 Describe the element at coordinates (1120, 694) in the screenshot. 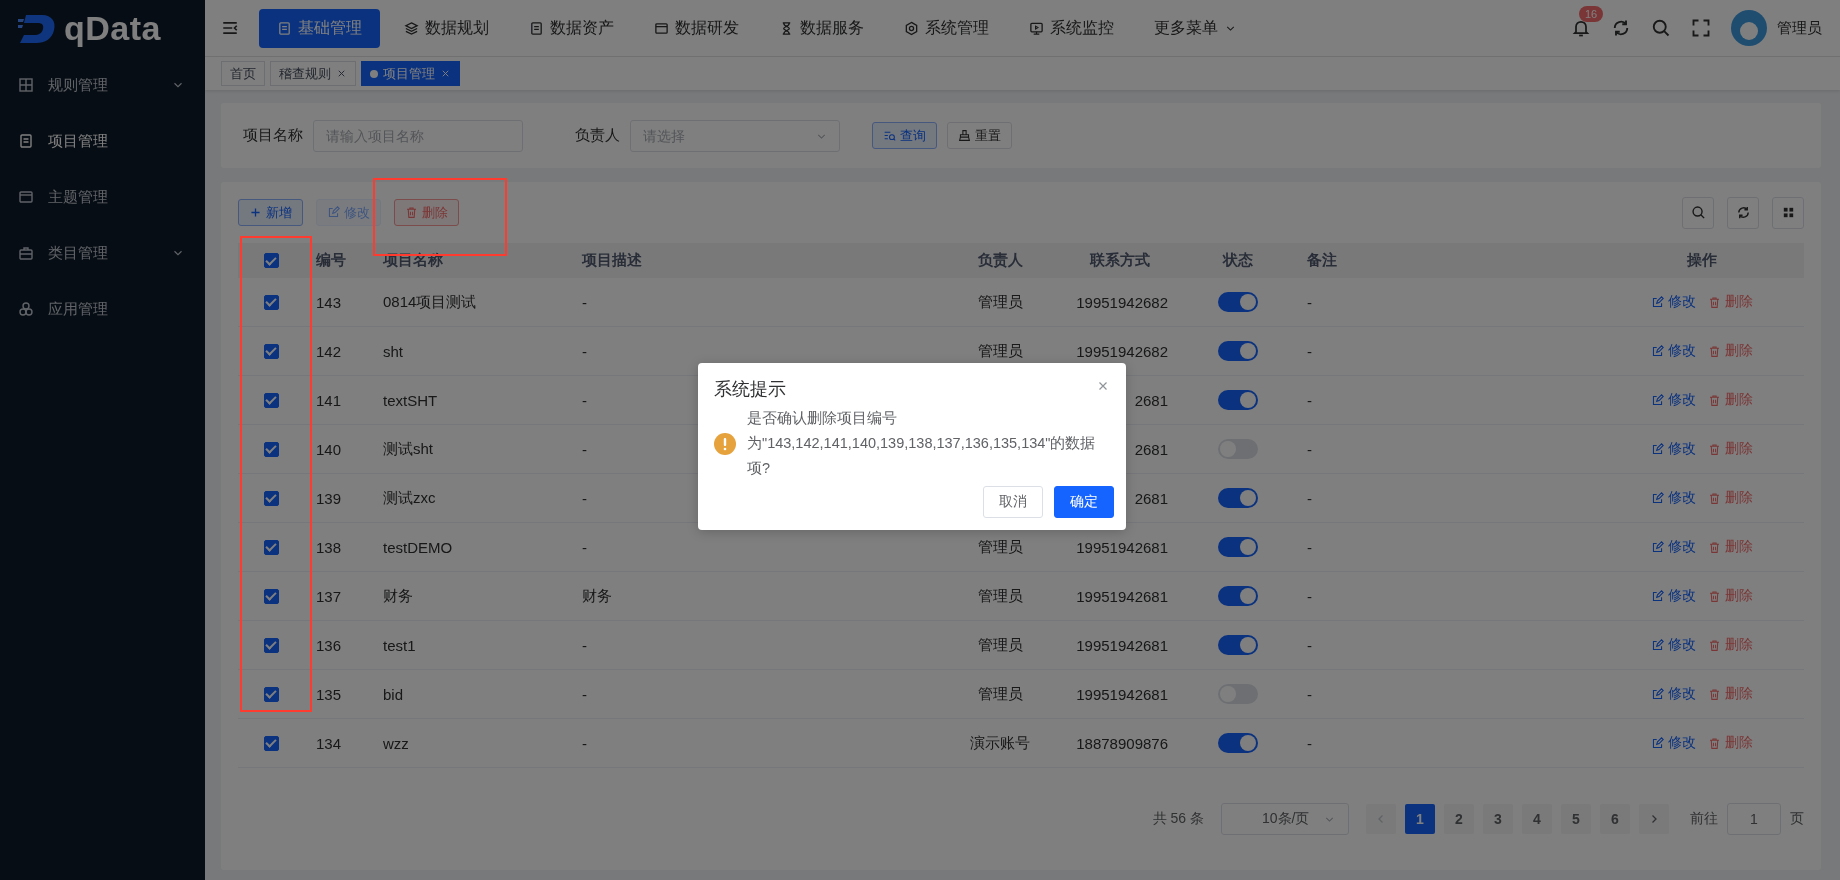

I see `table-cell: 19951942681` at that location.